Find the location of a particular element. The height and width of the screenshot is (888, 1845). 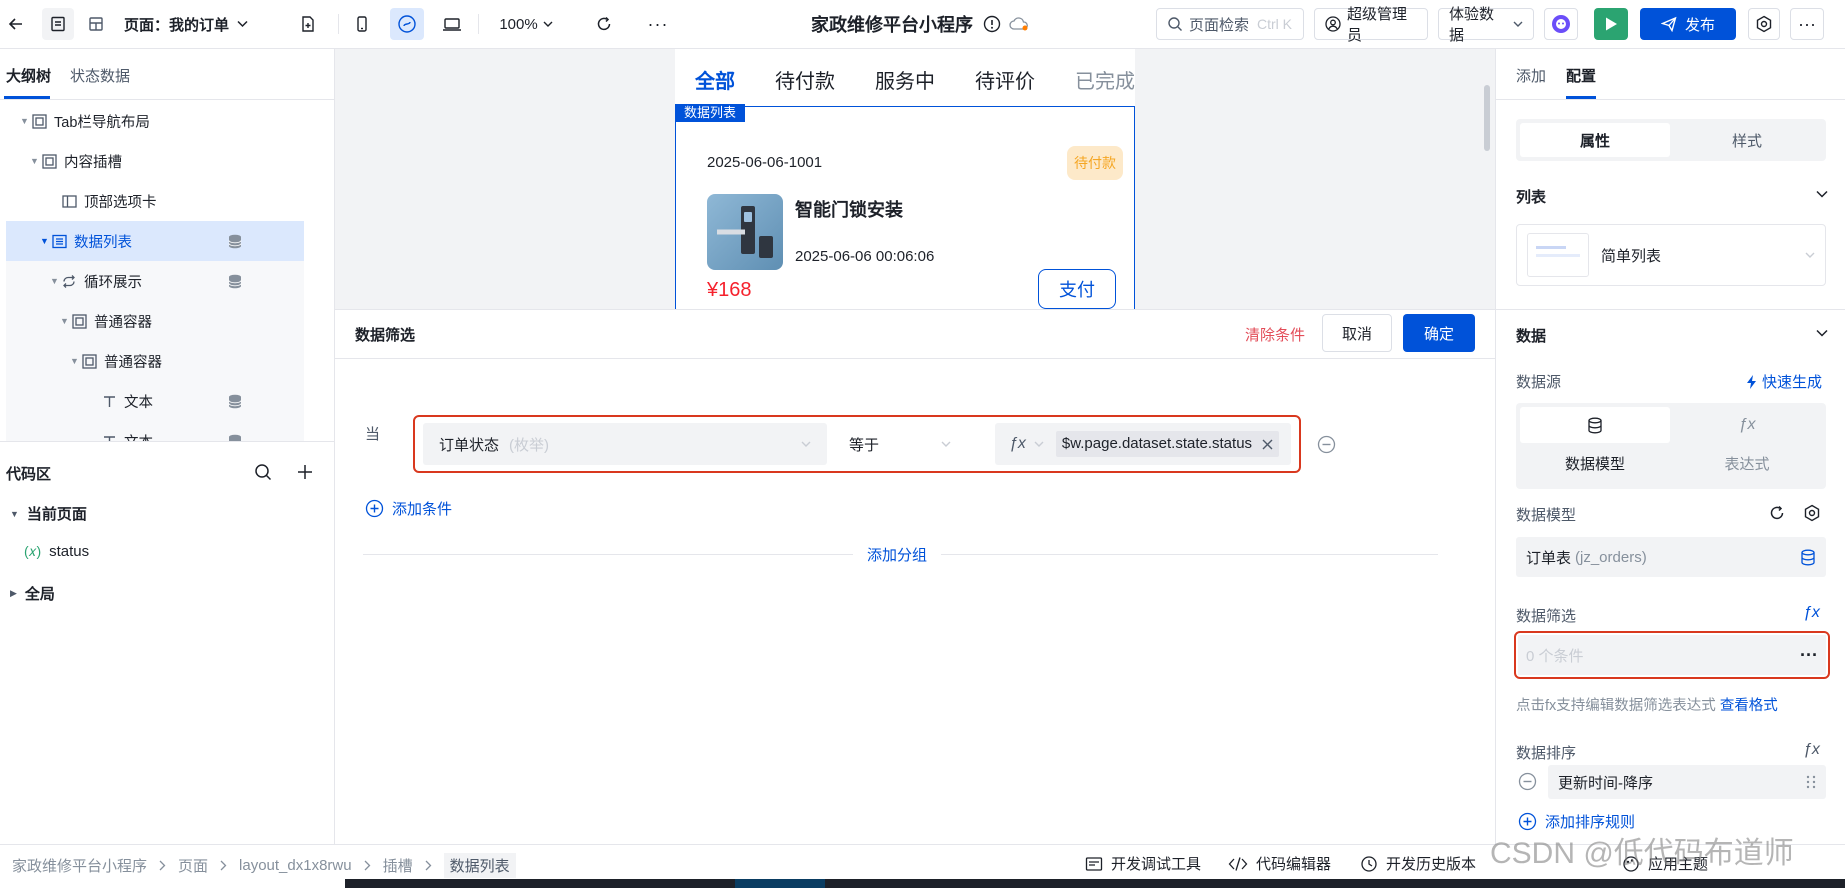

layout-view-icon is located at coordinates (96, 24).